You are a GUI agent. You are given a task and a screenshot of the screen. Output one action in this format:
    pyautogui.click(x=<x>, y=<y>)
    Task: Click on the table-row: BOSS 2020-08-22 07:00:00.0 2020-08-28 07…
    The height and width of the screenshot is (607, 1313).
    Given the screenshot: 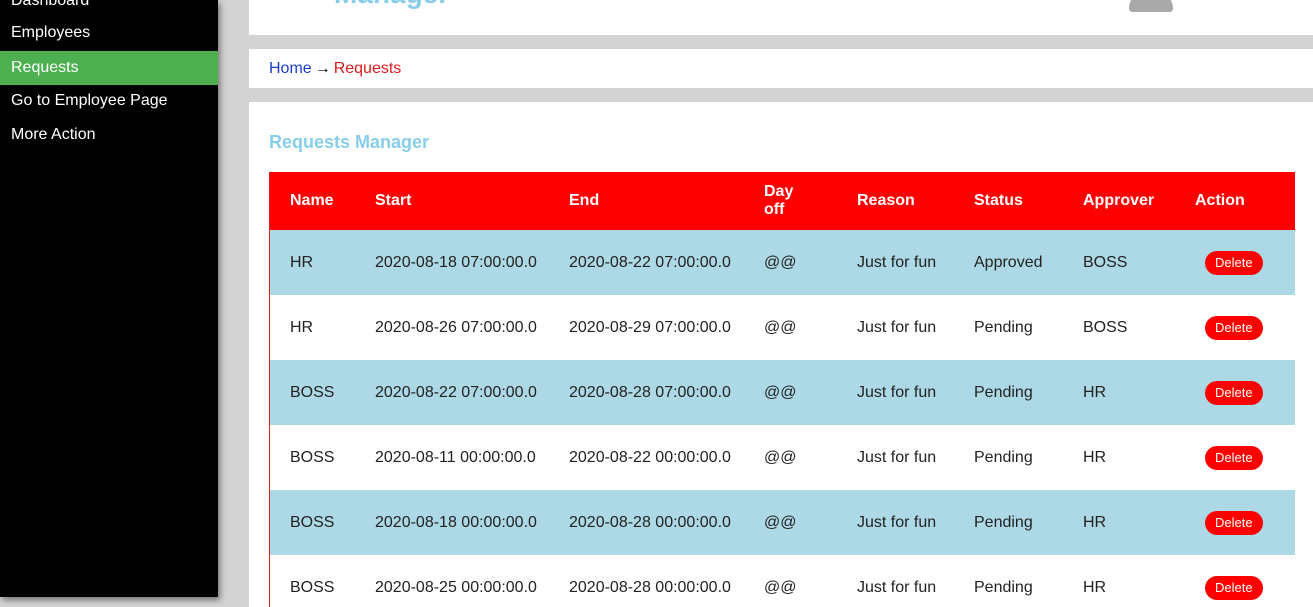 What is the action you would take?
    pyautogui.click(x=782, y=392)
    